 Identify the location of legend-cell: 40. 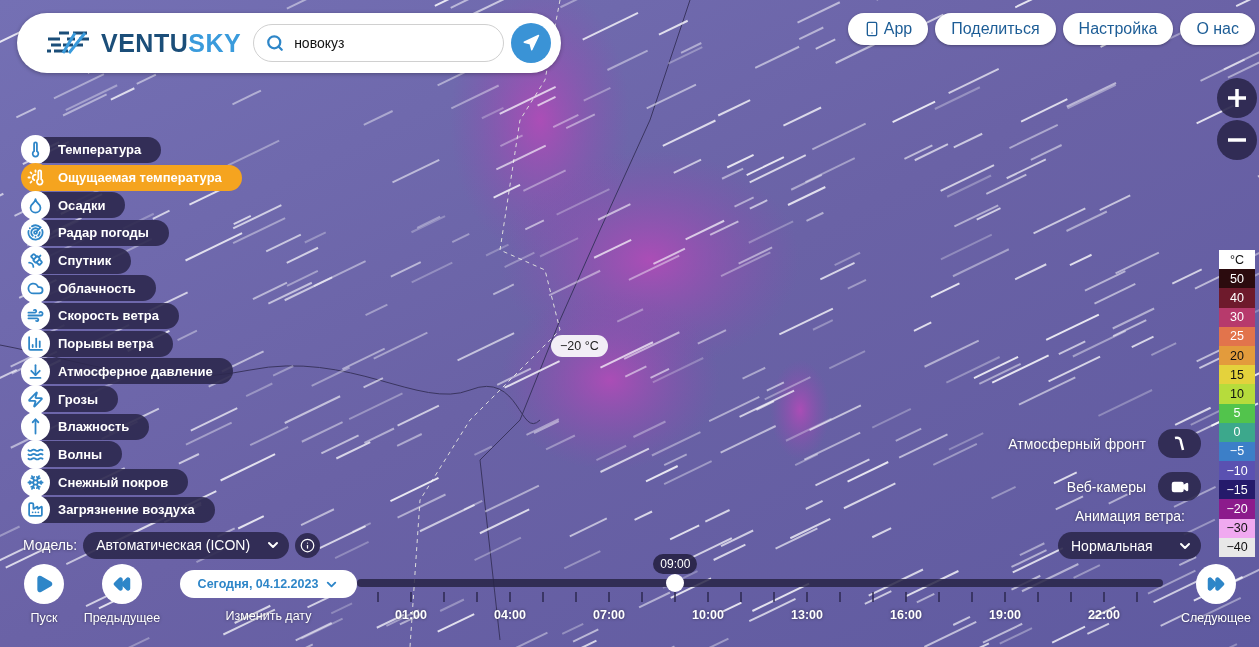
(1237, 298).